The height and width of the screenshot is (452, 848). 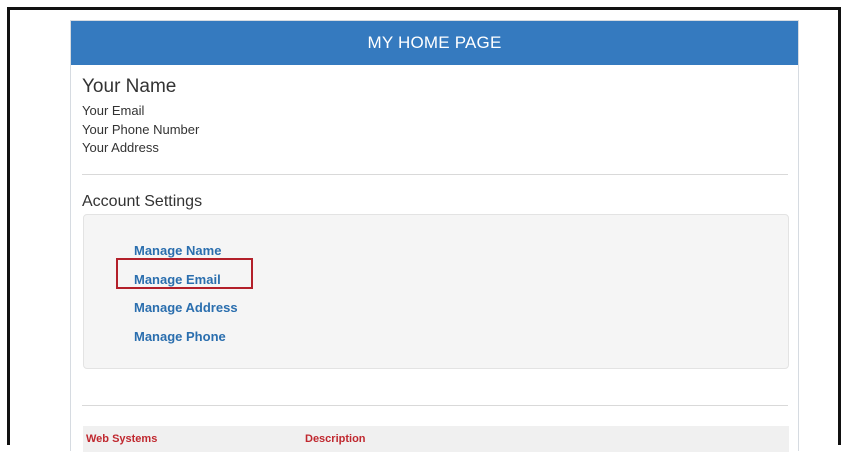 What do you see at coordinates (142, 201) in the screenshot?
I see `account-settings-title: Account Settings` at bounding box center [142, 201].